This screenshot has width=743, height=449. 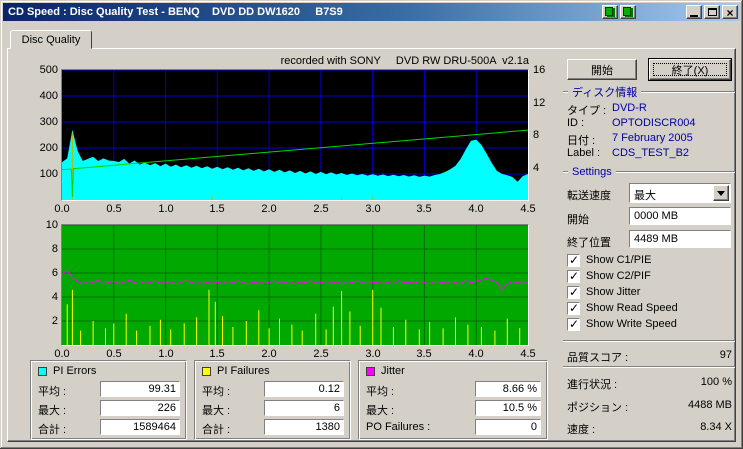 I want to click on disc-info-header-label: ディスク情報, so click(x=605, y=93).